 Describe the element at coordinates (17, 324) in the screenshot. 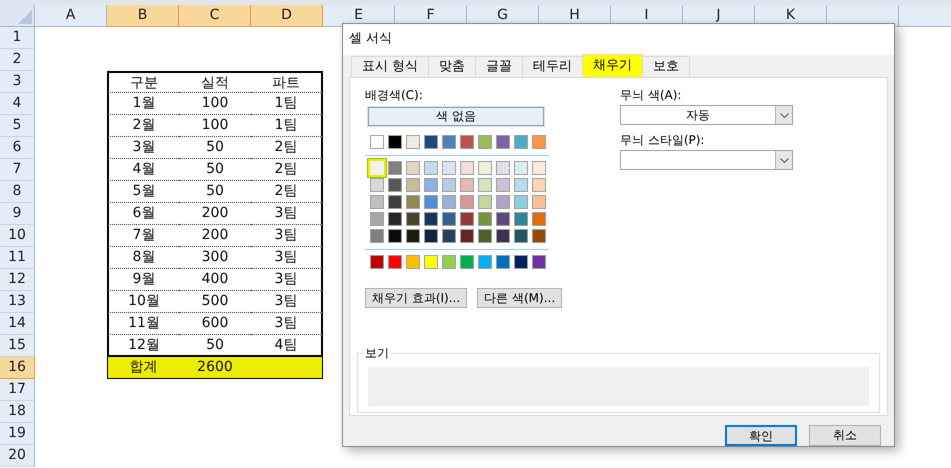

I see `row-header: 14` at that location.